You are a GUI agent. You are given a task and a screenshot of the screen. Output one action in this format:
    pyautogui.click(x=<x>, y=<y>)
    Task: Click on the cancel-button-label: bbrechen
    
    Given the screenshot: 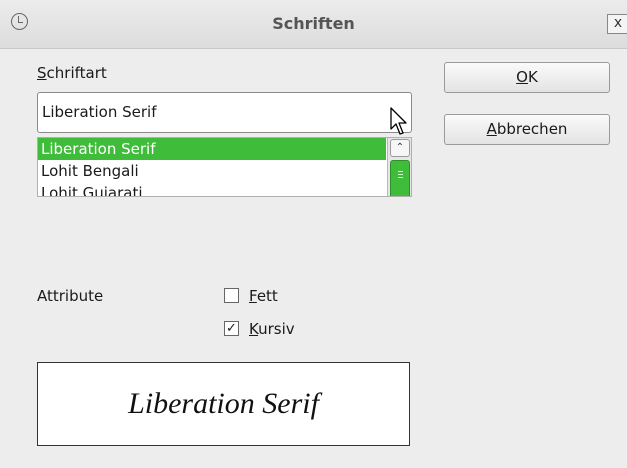 What is the action you would take?
    pyautogui.click(x=532, y=129)
    